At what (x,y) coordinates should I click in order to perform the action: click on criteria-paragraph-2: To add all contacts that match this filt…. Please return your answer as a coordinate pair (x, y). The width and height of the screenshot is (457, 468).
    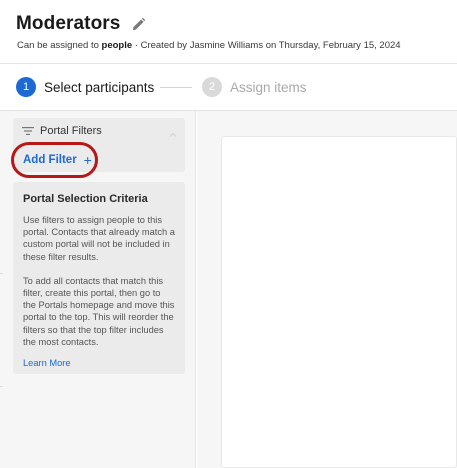
    Looking at the image, I should click on (99, 311).